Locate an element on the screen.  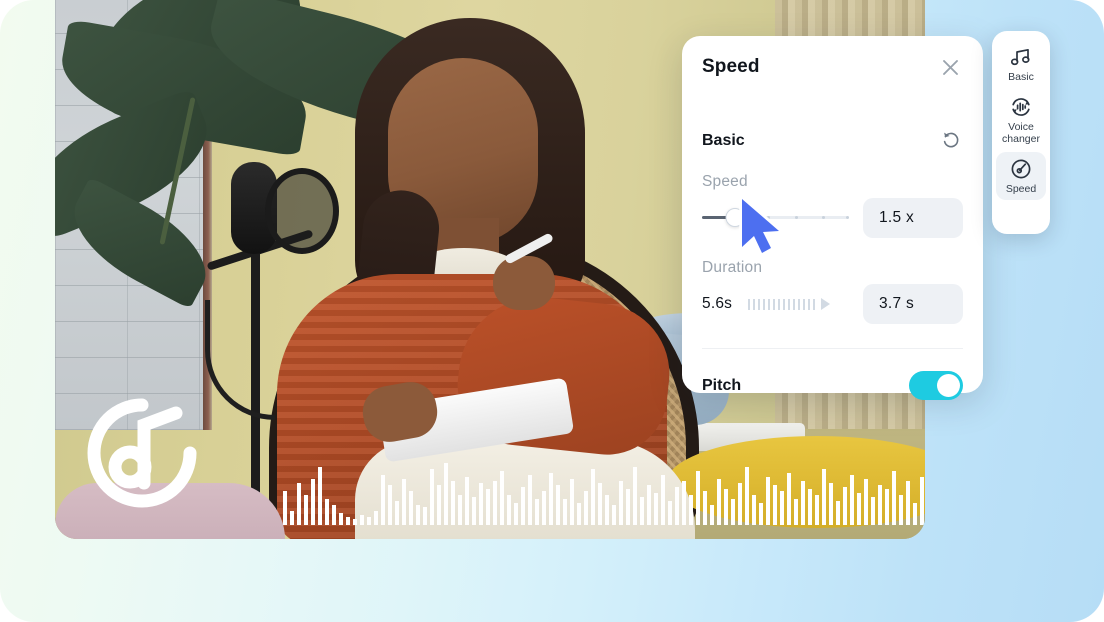
sidebar-item-speed: Speed is located at coordinates (1021, 176).